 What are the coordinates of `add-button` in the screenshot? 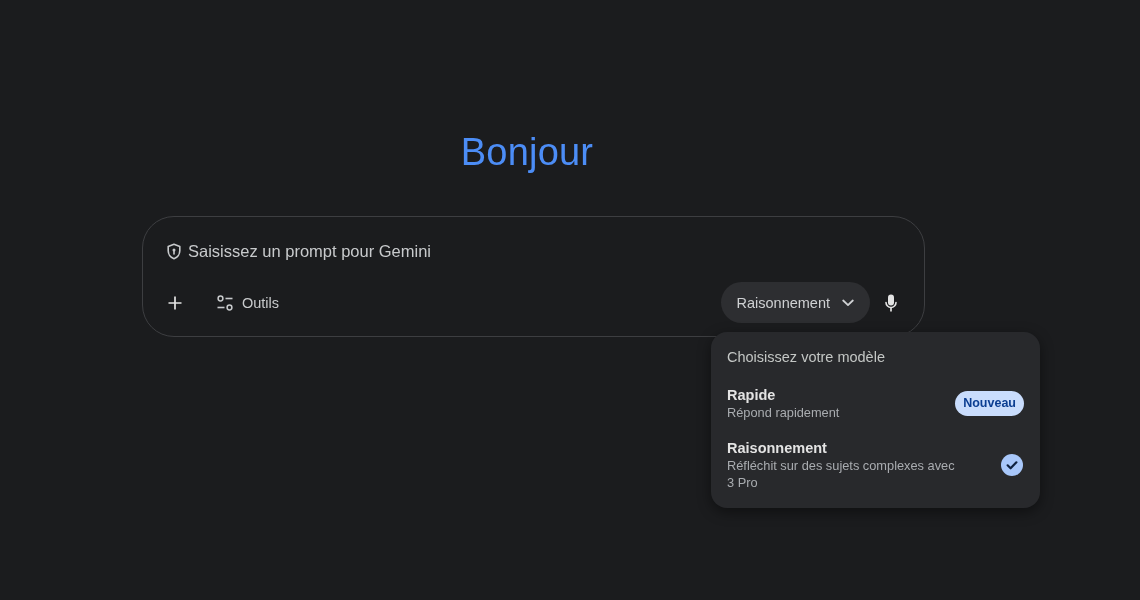 It's located at (175, 302).